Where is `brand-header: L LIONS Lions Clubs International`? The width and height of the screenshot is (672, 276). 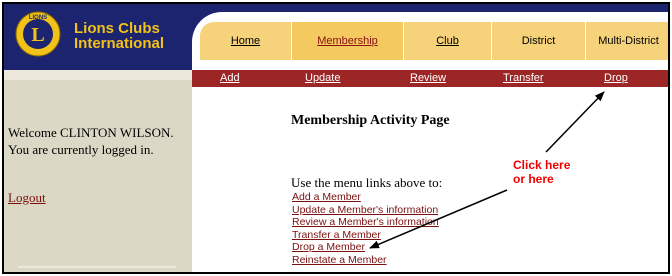
brand-header: L LIONS Lions Clubs International is located at coordinates (98, 37).